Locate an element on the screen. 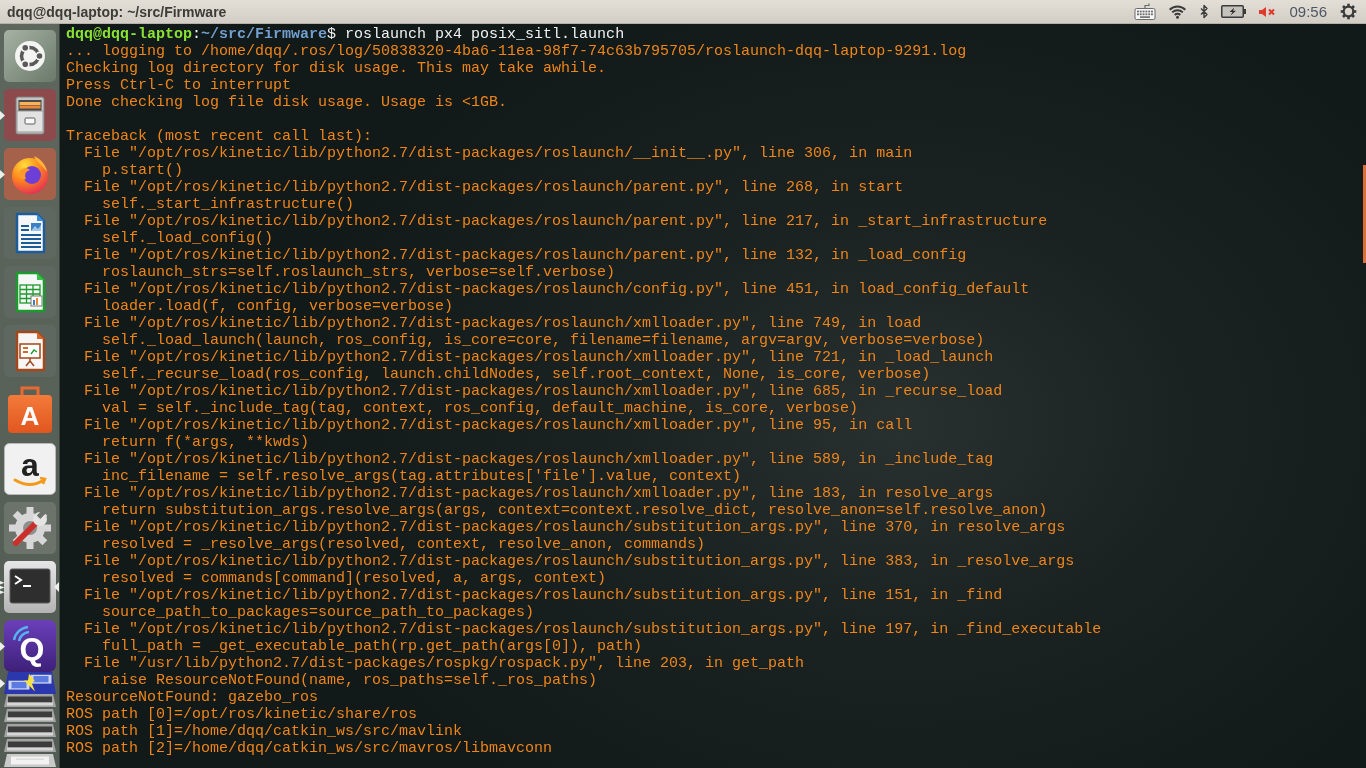  terminal-output-line: source_path_to_packages=source_path_to_packages) is located at coordinates (318, 612).